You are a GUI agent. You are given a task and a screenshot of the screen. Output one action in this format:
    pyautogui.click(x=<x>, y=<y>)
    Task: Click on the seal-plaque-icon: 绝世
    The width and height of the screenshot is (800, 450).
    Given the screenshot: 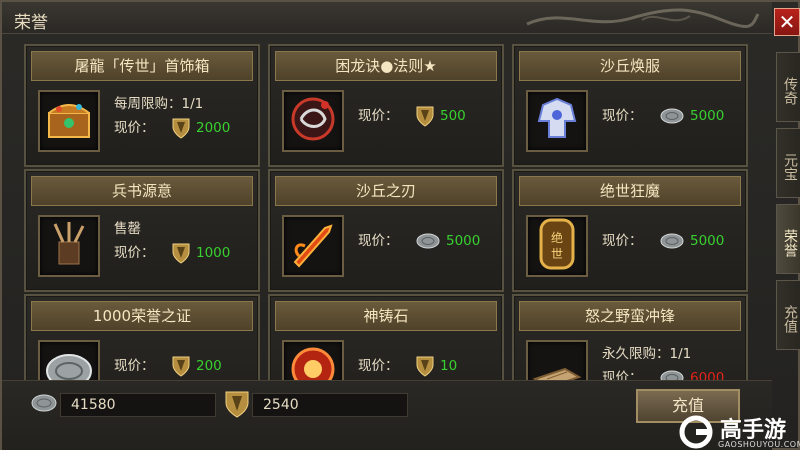 What is the action you would take?
    pyautogui.click(x=557, y=246)
    